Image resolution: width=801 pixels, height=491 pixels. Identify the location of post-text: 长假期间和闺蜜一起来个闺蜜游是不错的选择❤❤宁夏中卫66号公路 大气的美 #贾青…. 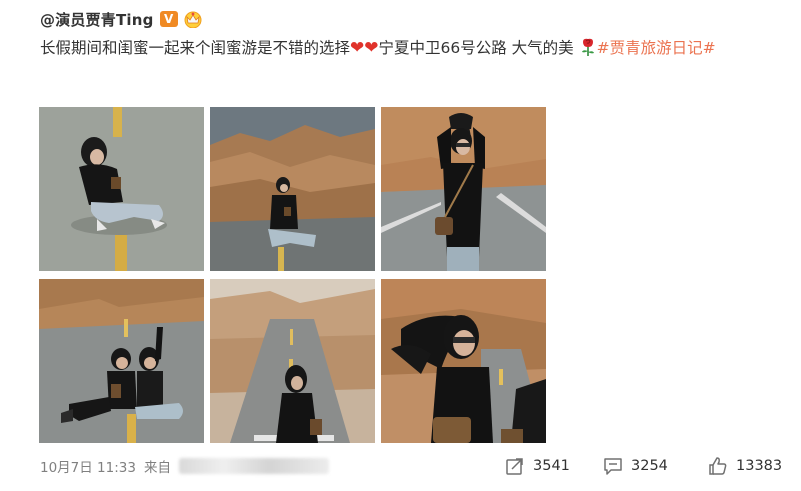
(415, 48).